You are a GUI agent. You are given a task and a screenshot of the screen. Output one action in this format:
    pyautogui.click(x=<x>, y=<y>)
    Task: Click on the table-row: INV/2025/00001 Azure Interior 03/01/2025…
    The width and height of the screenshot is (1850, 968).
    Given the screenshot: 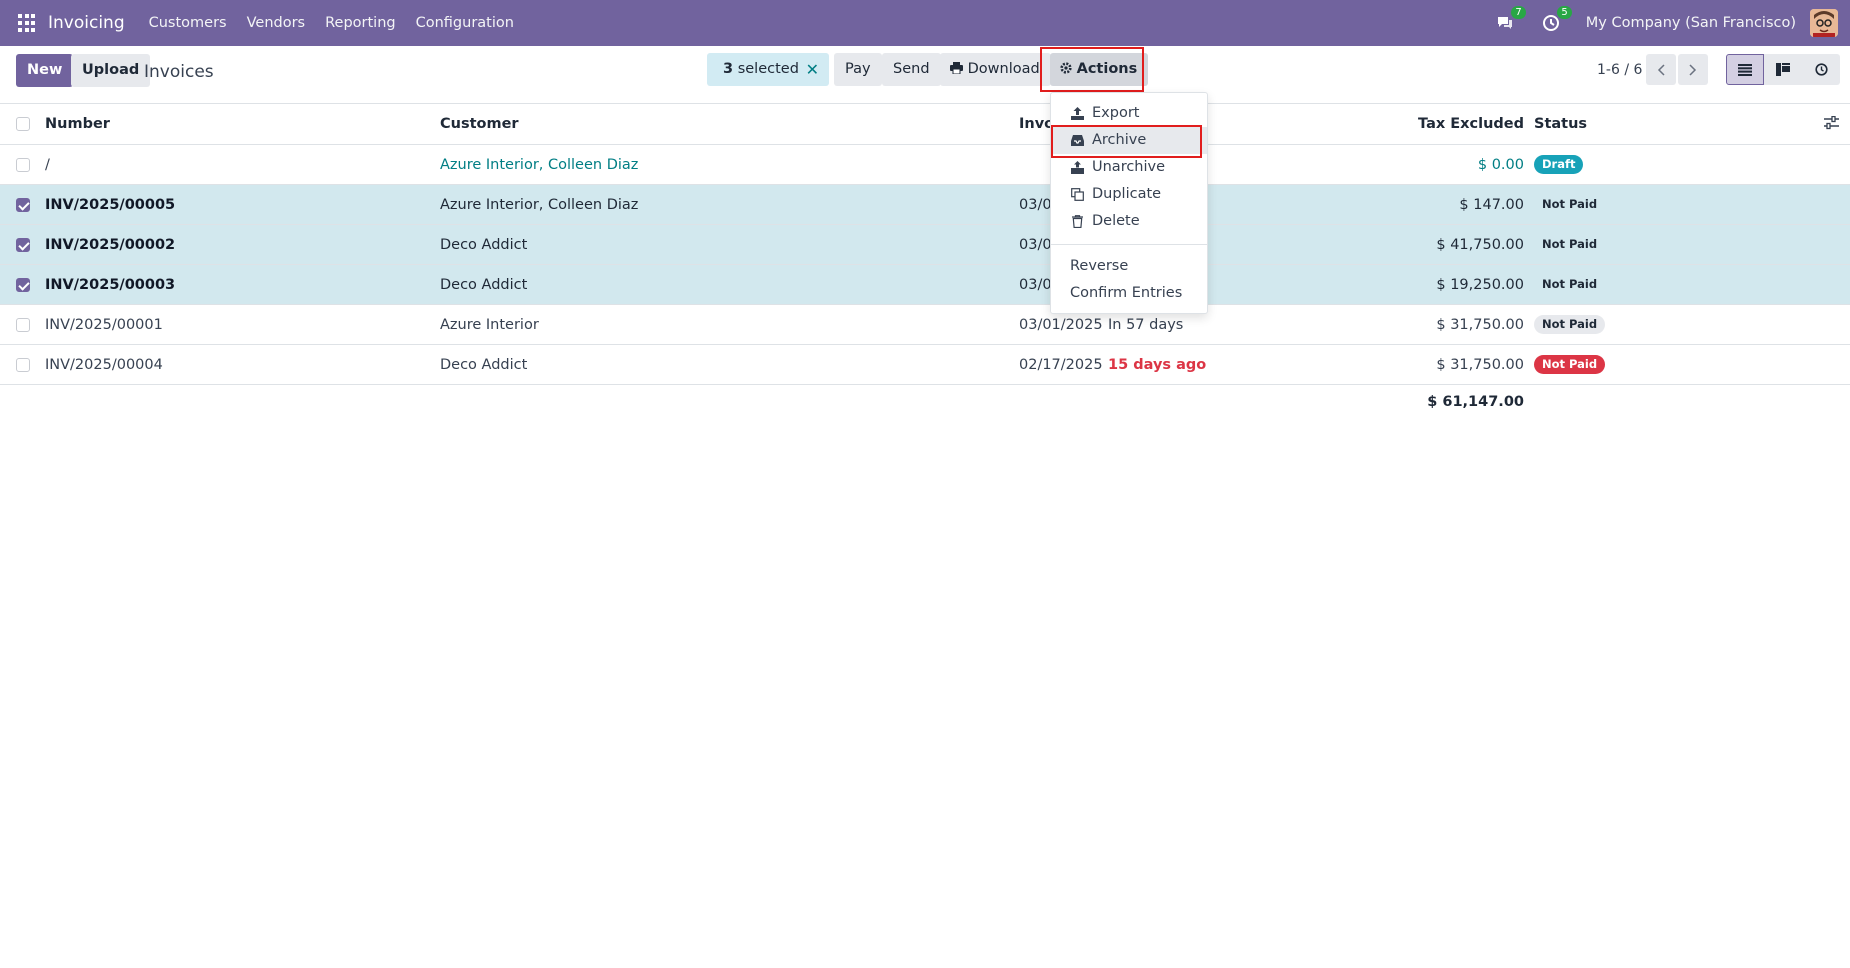 What is the action you would take?
    pyautogui.click(x=925, y=325)
    